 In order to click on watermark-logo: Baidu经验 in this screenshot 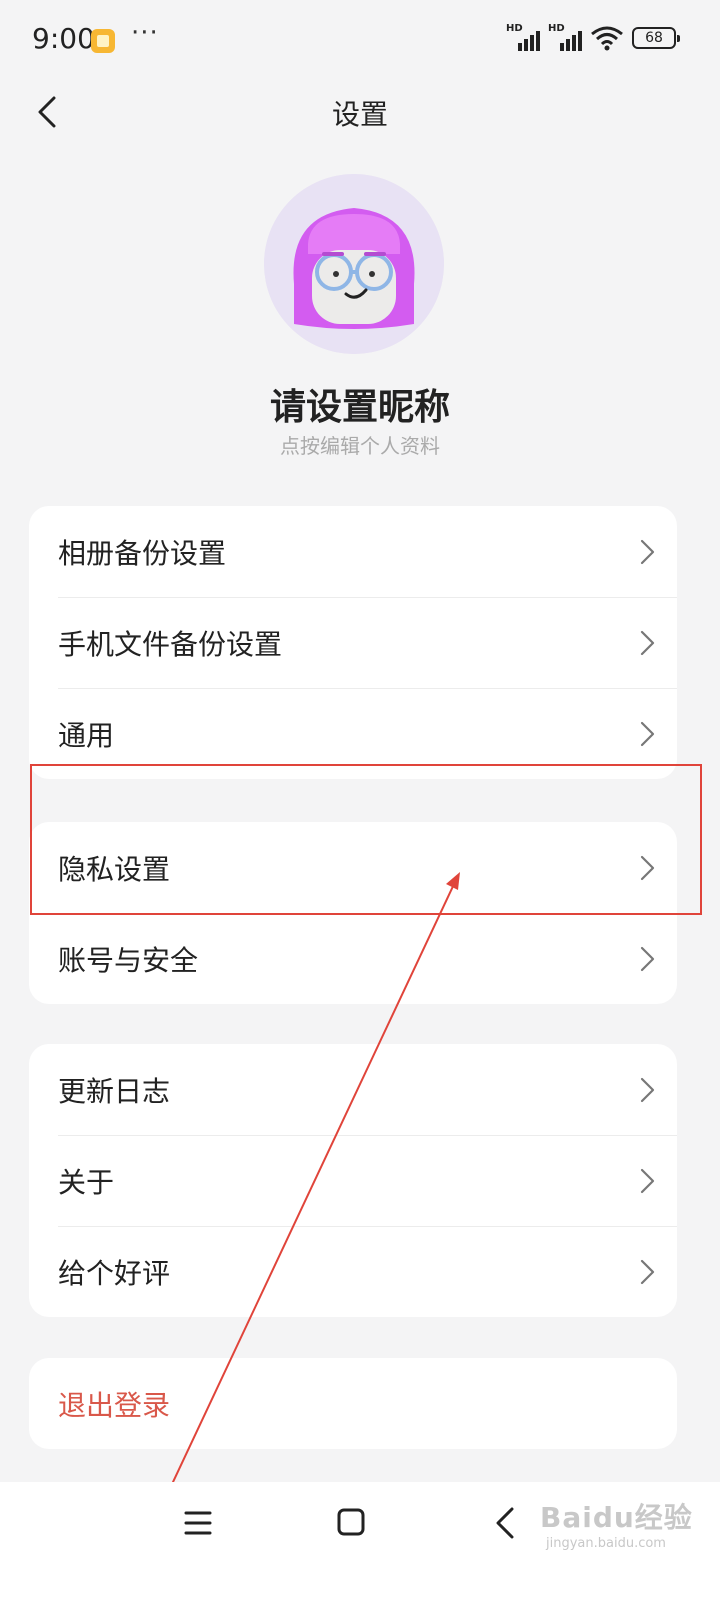, I will do `click(616, 1517)`.